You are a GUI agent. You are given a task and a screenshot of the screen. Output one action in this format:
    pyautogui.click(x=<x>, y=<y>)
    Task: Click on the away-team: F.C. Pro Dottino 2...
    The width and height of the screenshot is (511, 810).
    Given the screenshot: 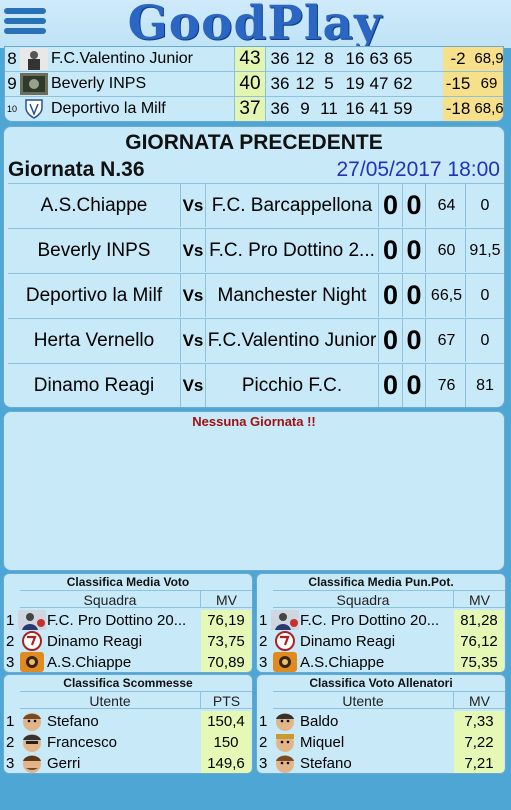 What is the action you would take?
    pyautogui.click(x=292, y=250)
    